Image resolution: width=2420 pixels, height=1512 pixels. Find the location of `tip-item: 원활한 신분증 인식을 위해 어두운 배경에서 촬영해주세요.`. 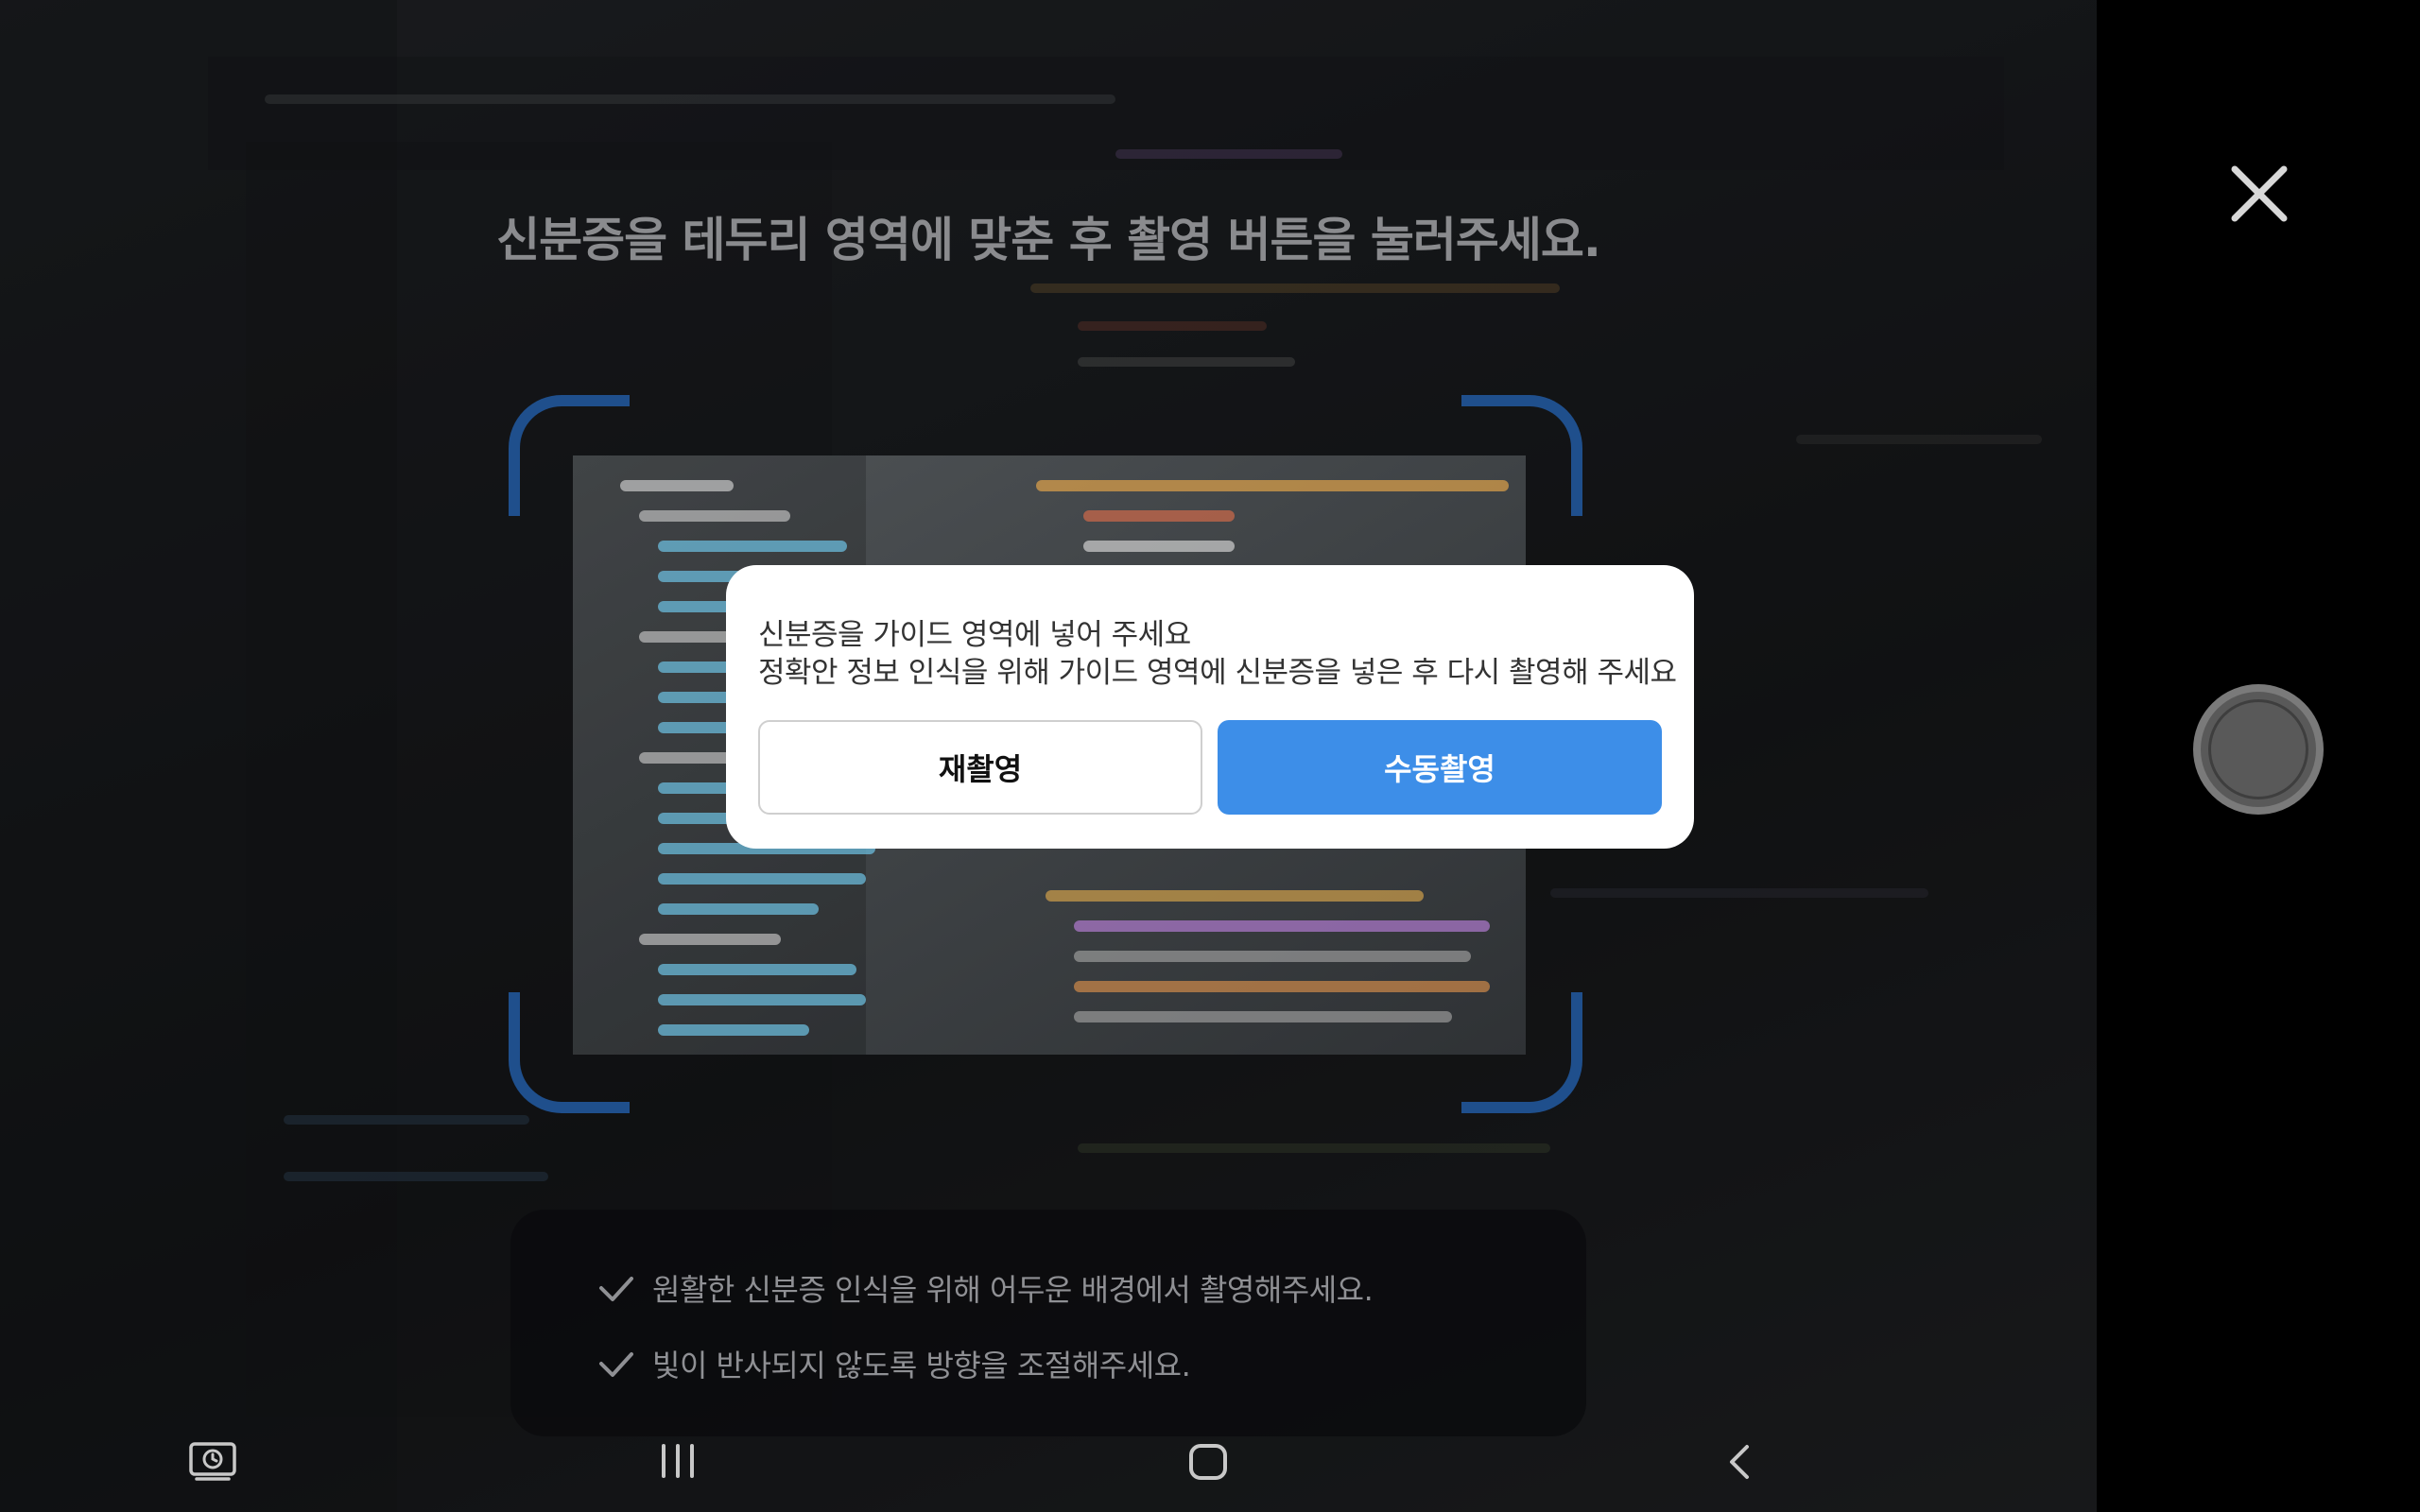

tip-item: 원활한 신분증 인식을 위해 어두운 배경에서 촬영해주세요. is located at coordinates (986, 1288).